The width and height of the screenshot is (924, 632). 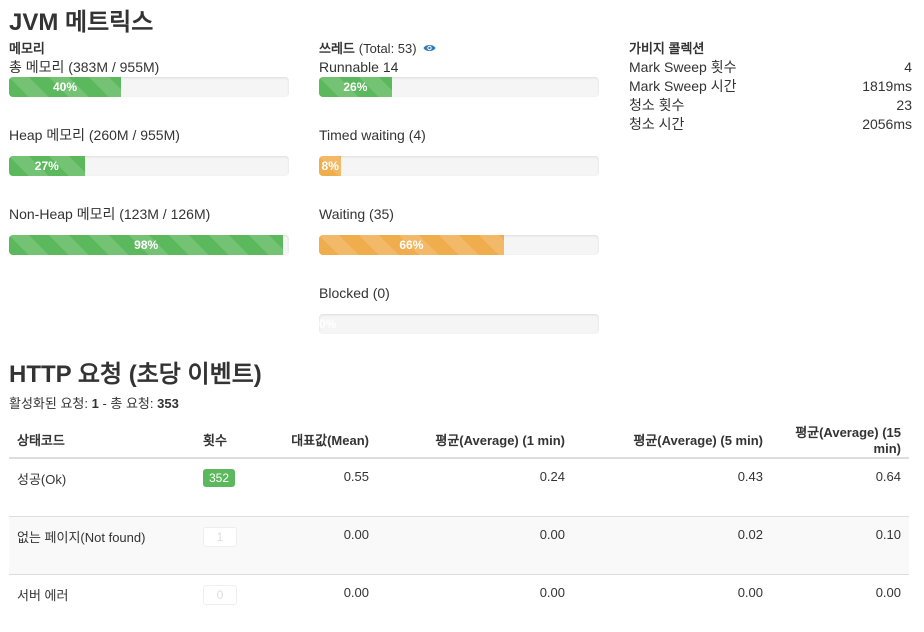 I want to click on gc-value: 23, so click(x=867, y=105).